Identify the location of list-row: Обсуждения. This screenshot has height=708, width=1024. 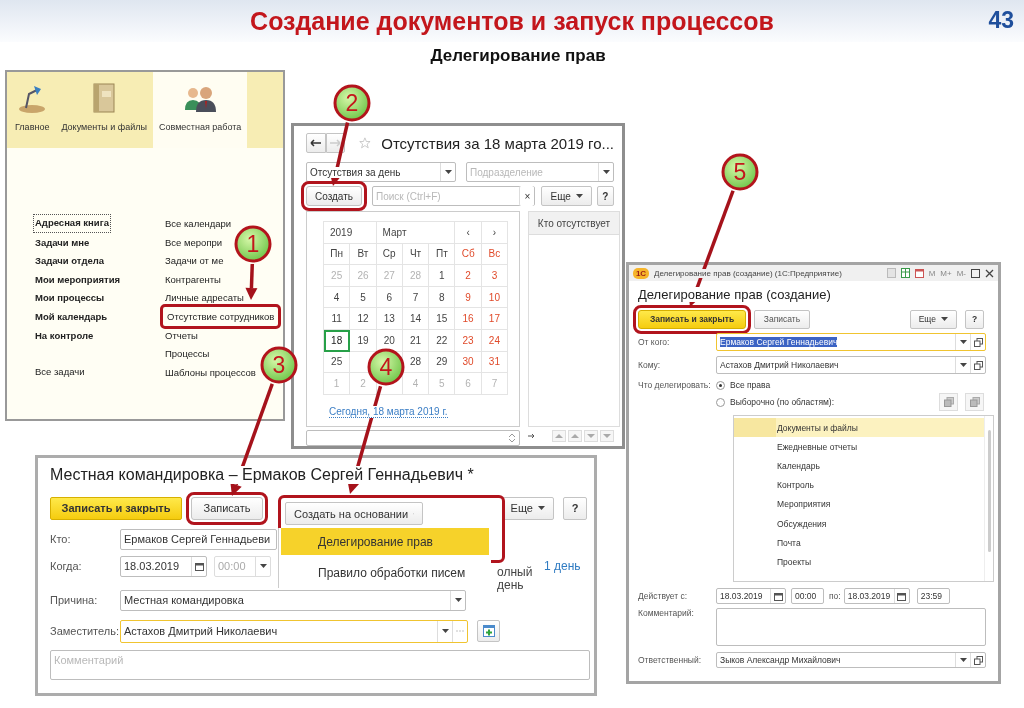
(859, 523).